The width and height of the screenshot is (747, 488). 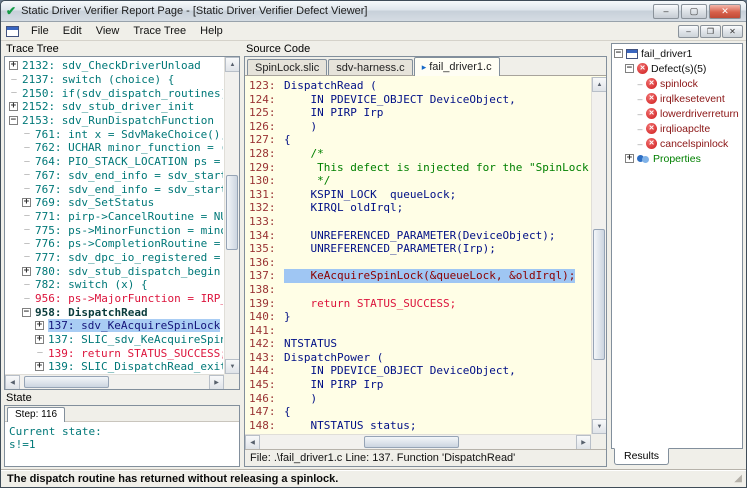 What do you see at coordinates (694, 11) in the screenshot?
I see `maximize-button: ▢` at bounding box center [694, 11].